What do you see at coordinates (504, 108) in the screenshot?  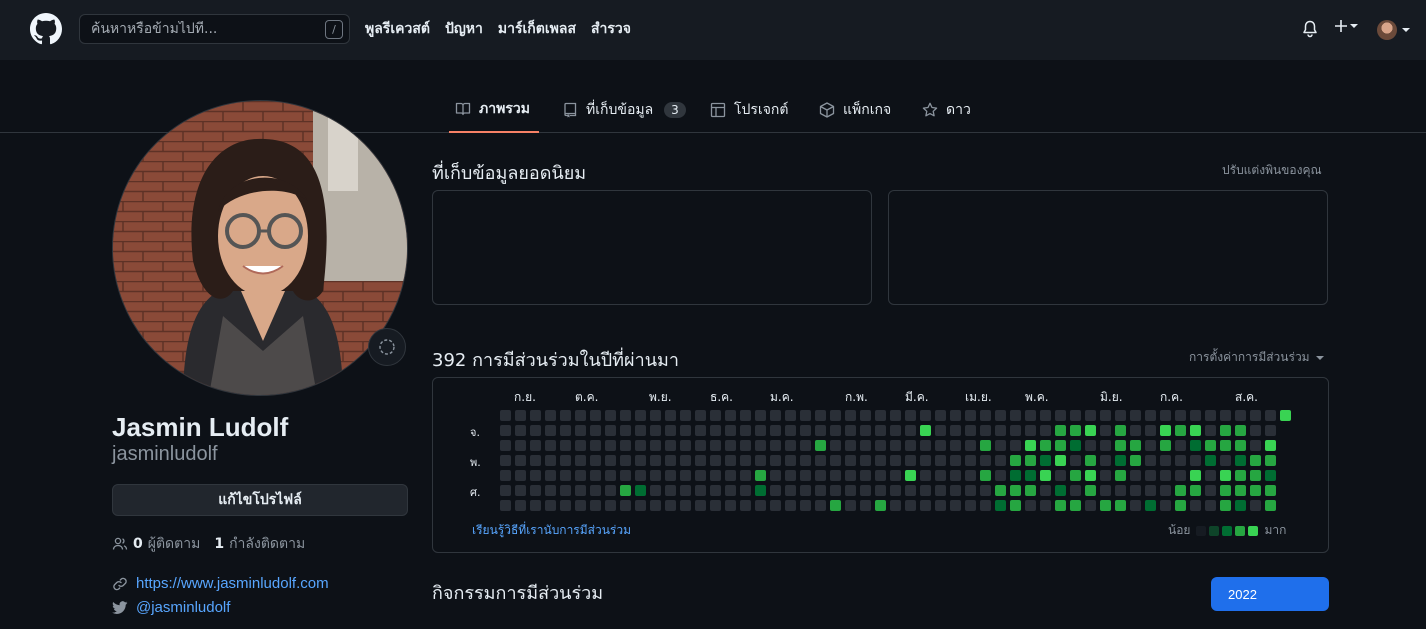 I see `tab-label: ภาพรวม` at bounding box center [504, 108].